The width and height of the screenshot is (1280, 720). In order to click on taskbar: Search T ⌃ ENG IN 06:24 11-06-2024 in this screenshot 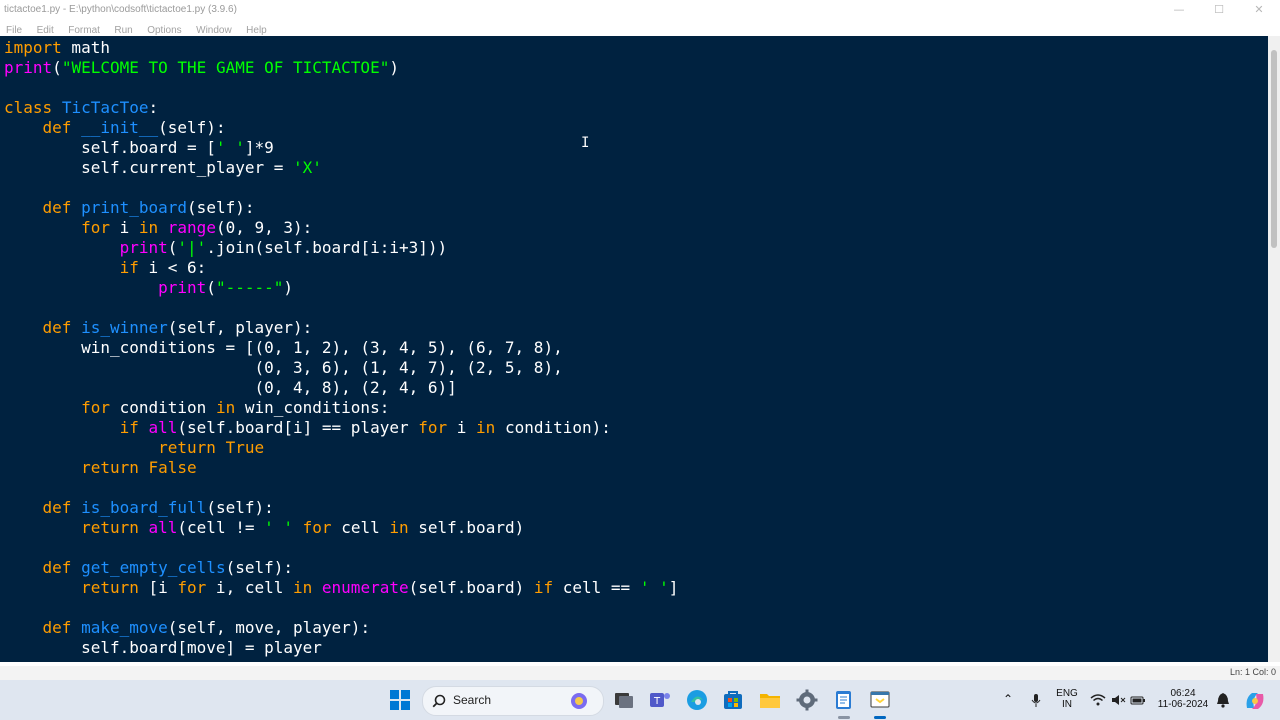, I will do `click(640, 700)`.